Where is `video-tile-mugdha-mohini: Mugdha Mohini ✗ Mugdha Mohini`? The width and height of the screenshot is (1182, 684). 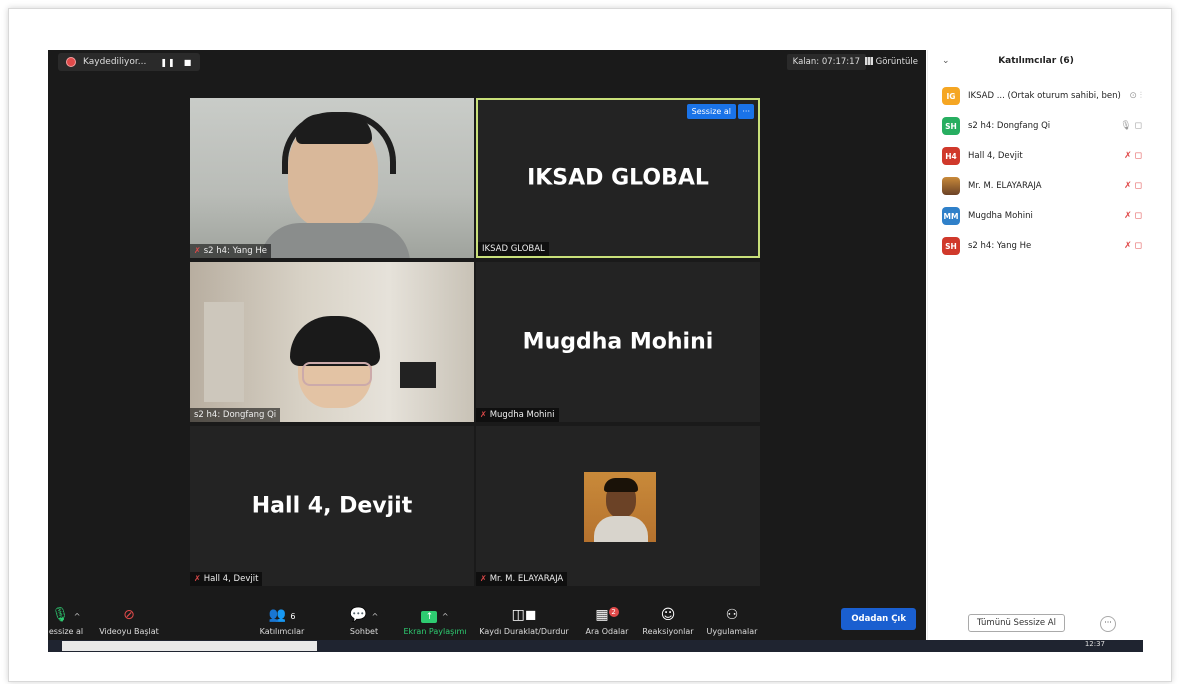 video-tile-mugdha-mohini: Mugdha Mohini ✗ Mugdha Mohini is located at coordinates (618, 342).